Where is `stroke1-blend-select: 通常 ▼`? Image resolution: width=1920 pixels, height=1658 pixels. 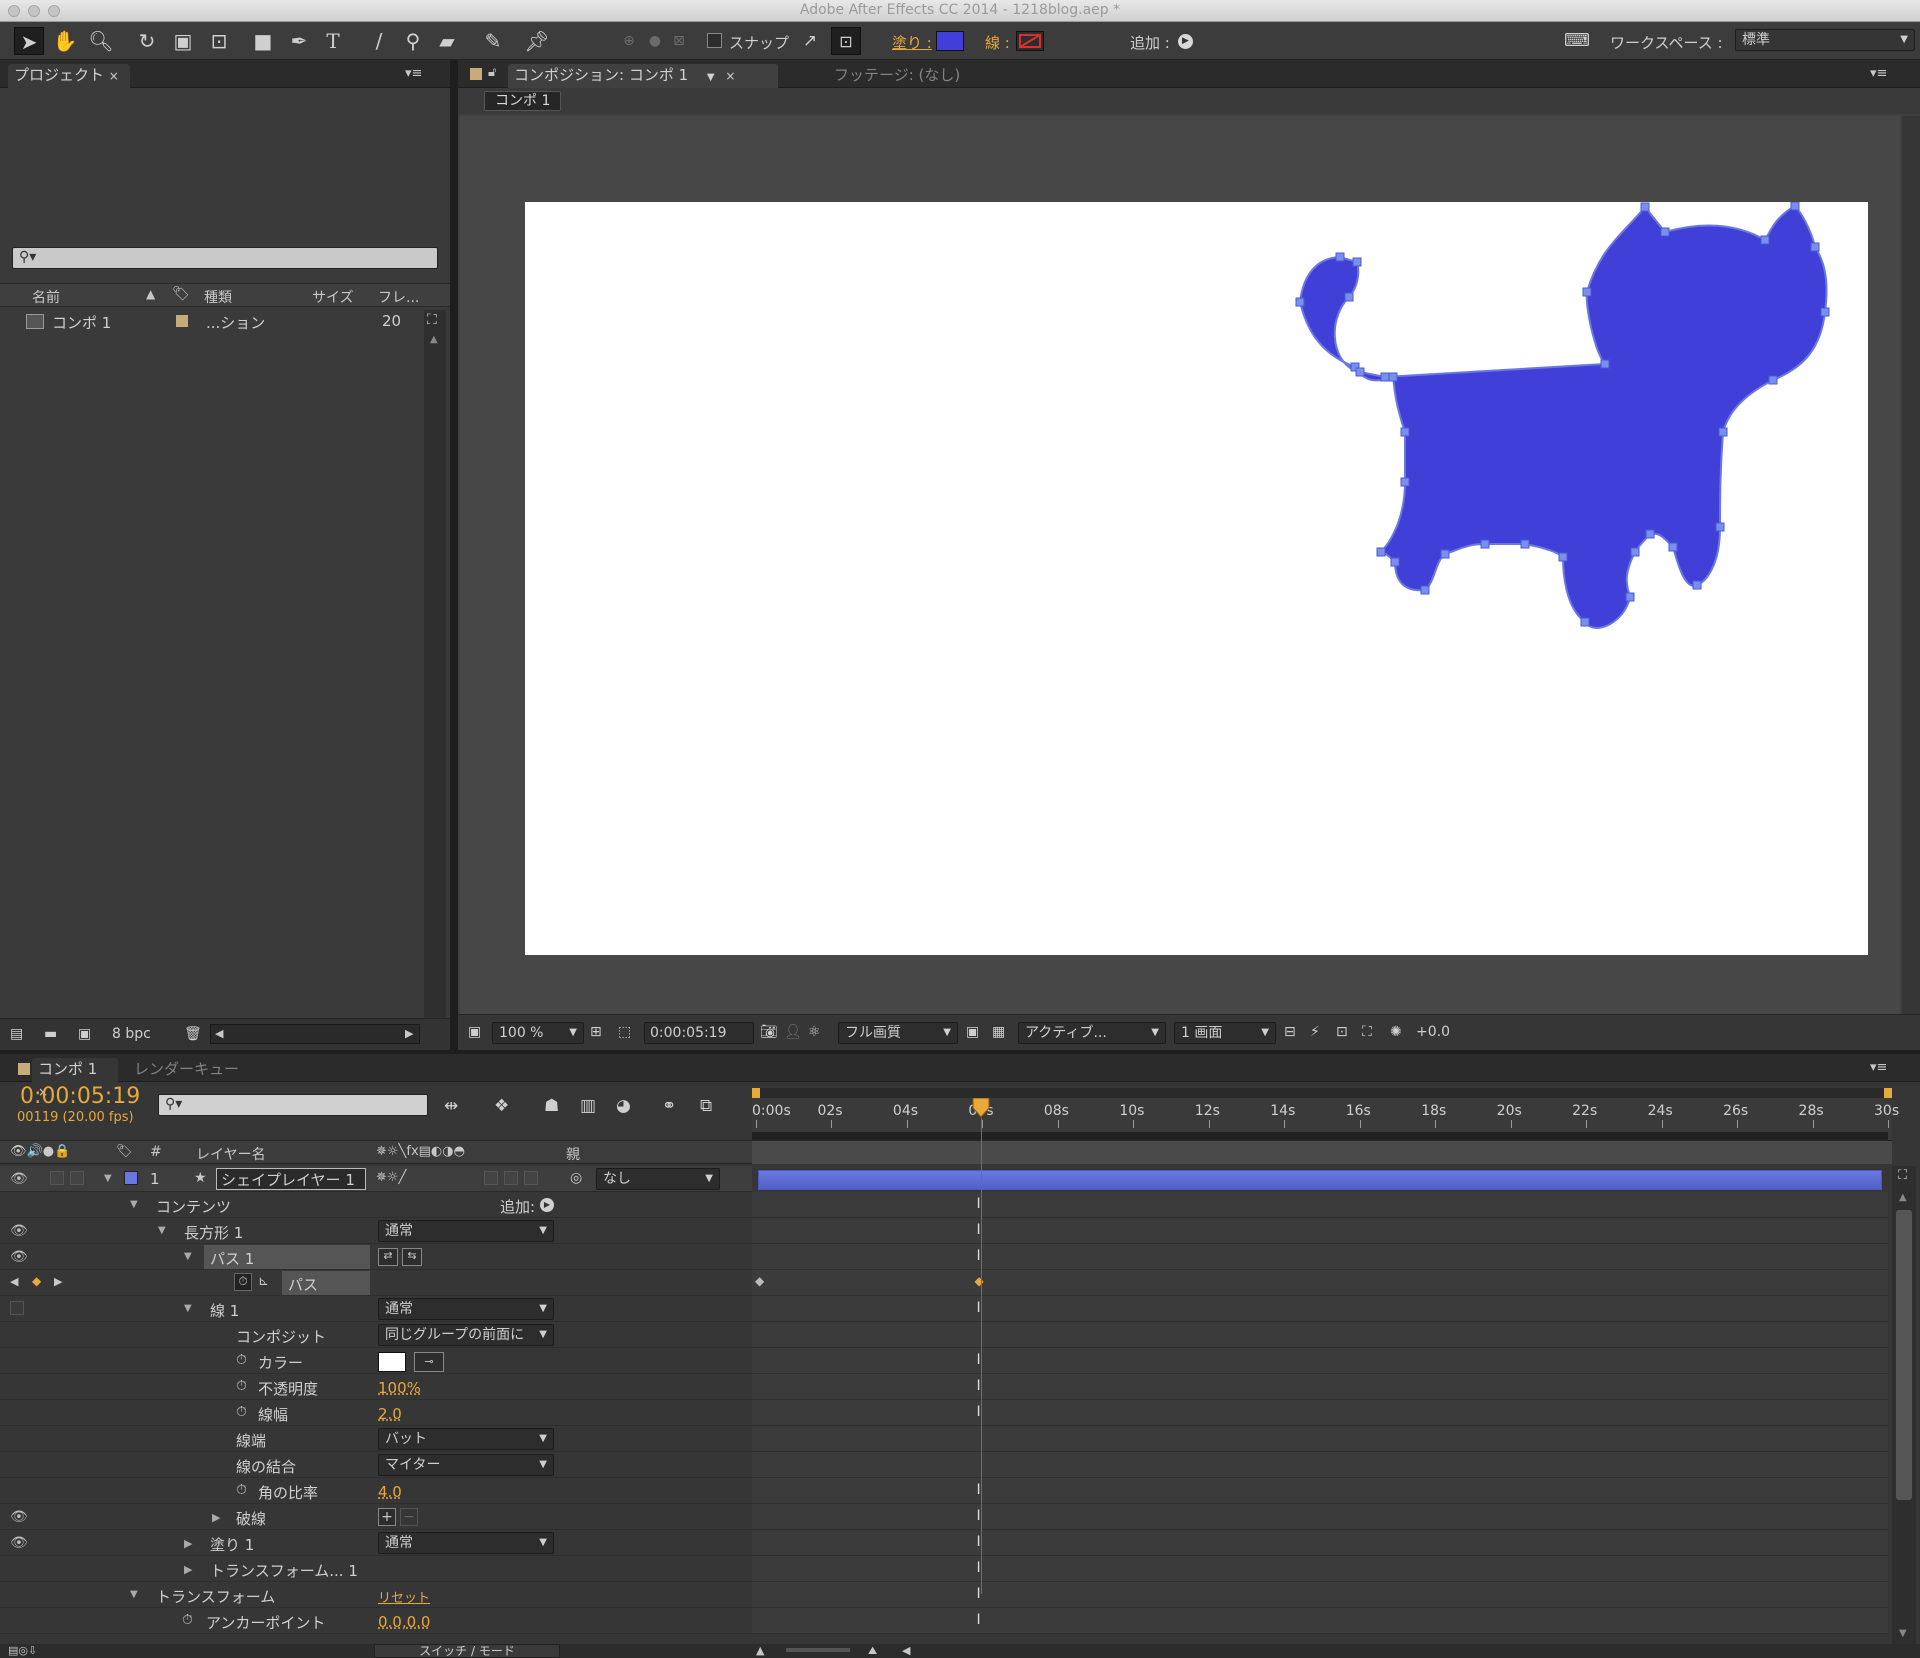 stroke1-blend-select: 通常 ▼ is located at coordinates (466, 1309).